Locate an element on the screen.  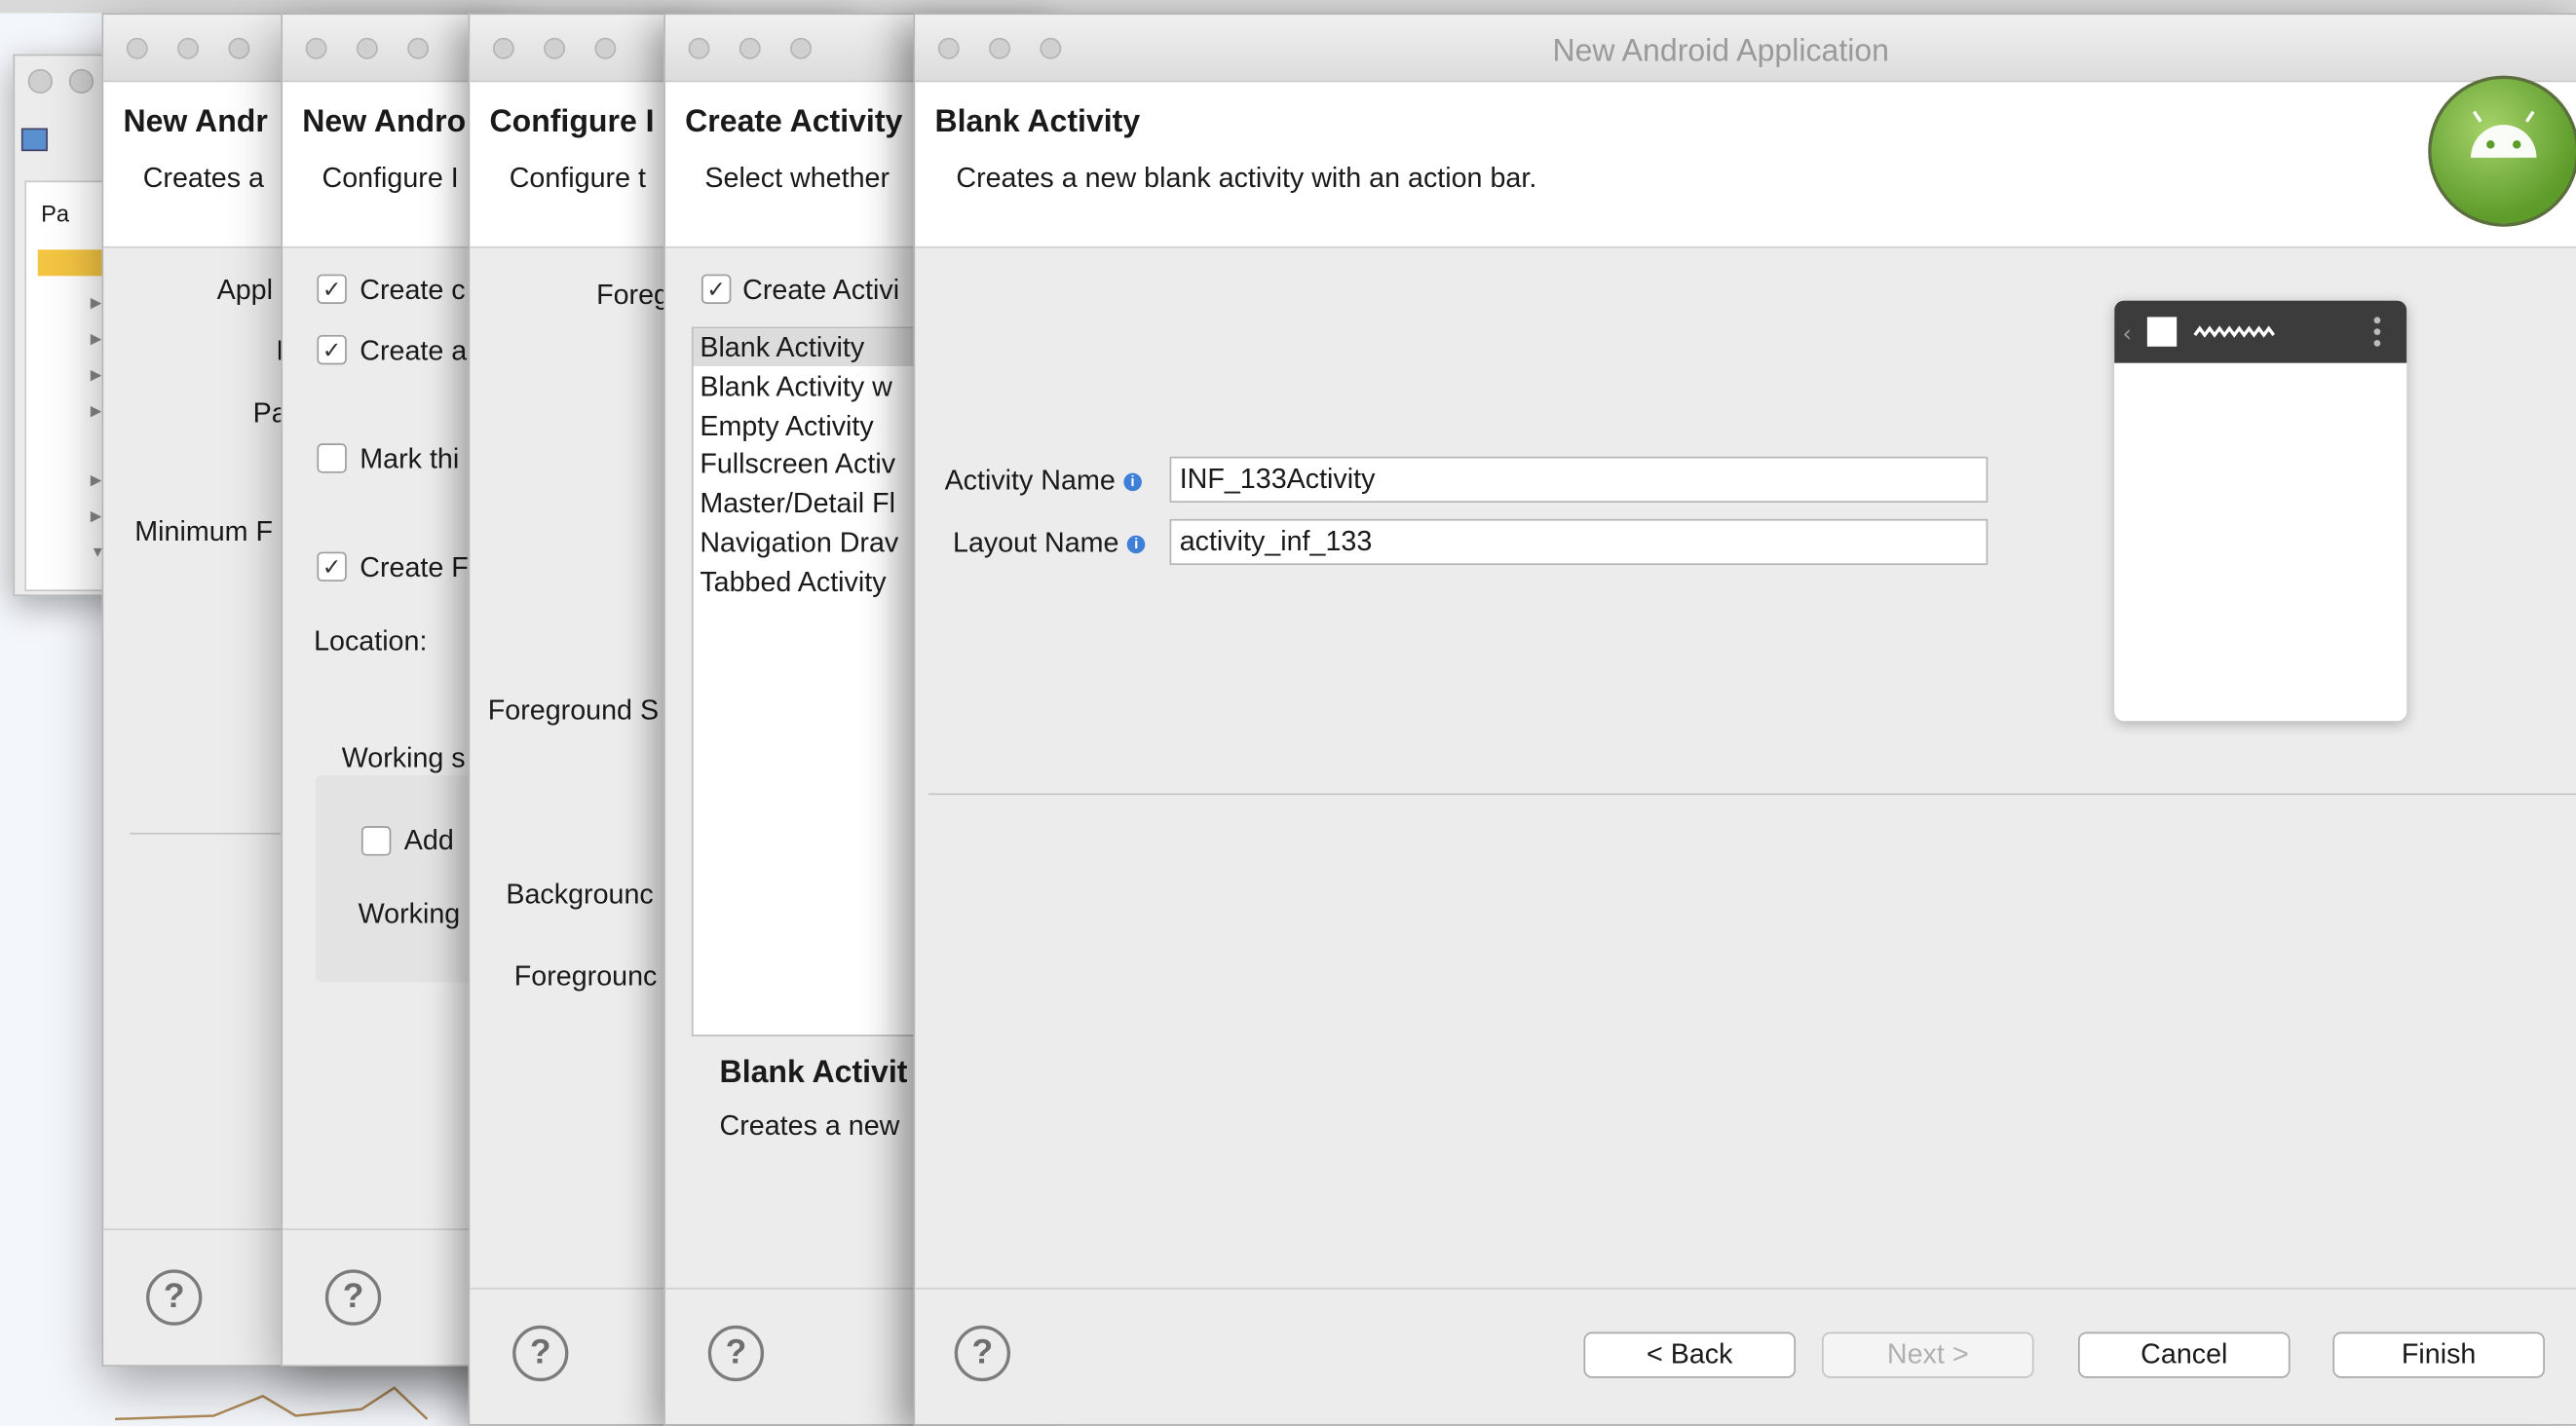
page-title: New Andr is located at coordinates (195, 122).